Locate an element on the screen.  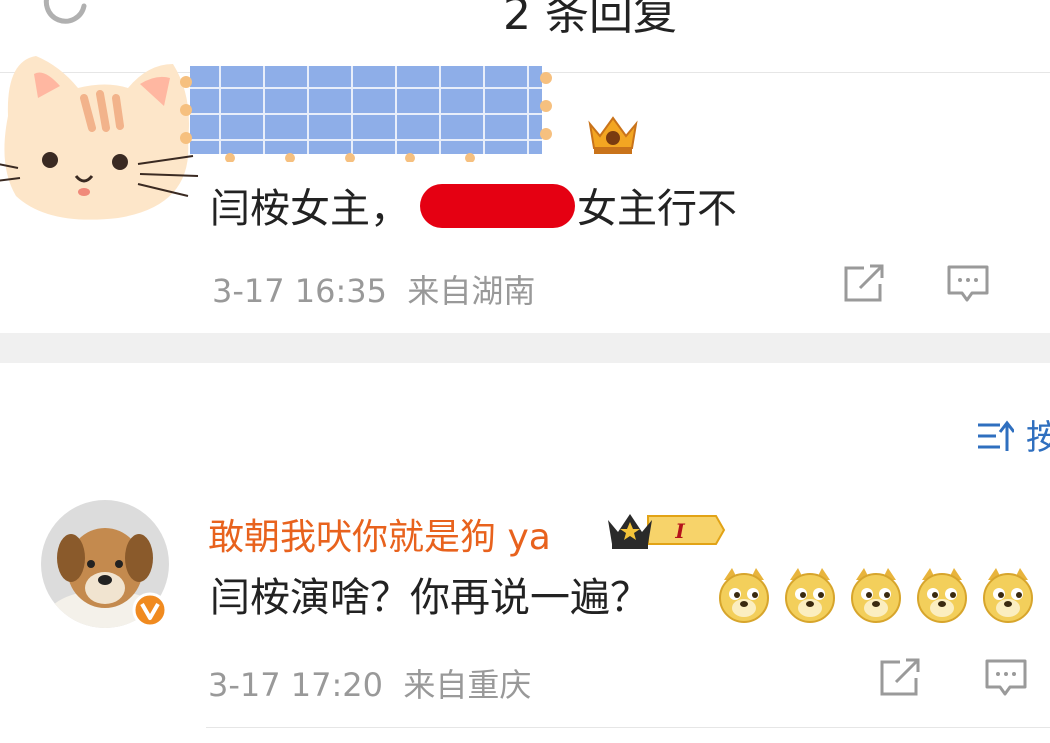
section-divider is located at coordinates (525, 348).